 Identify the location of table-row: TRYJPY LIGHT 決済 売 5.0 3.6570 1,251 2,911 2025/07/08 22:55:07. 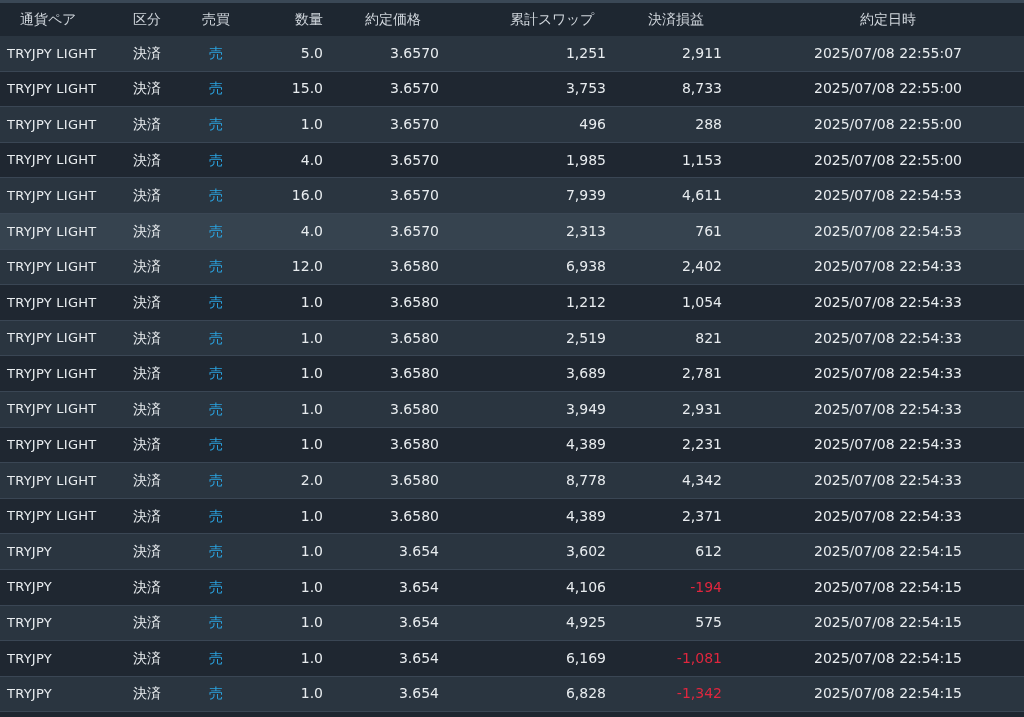
(512, 54).